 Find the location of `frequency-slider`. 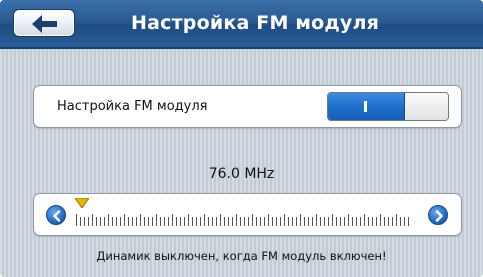

frequency-slider is located at coordinates (247, 214).